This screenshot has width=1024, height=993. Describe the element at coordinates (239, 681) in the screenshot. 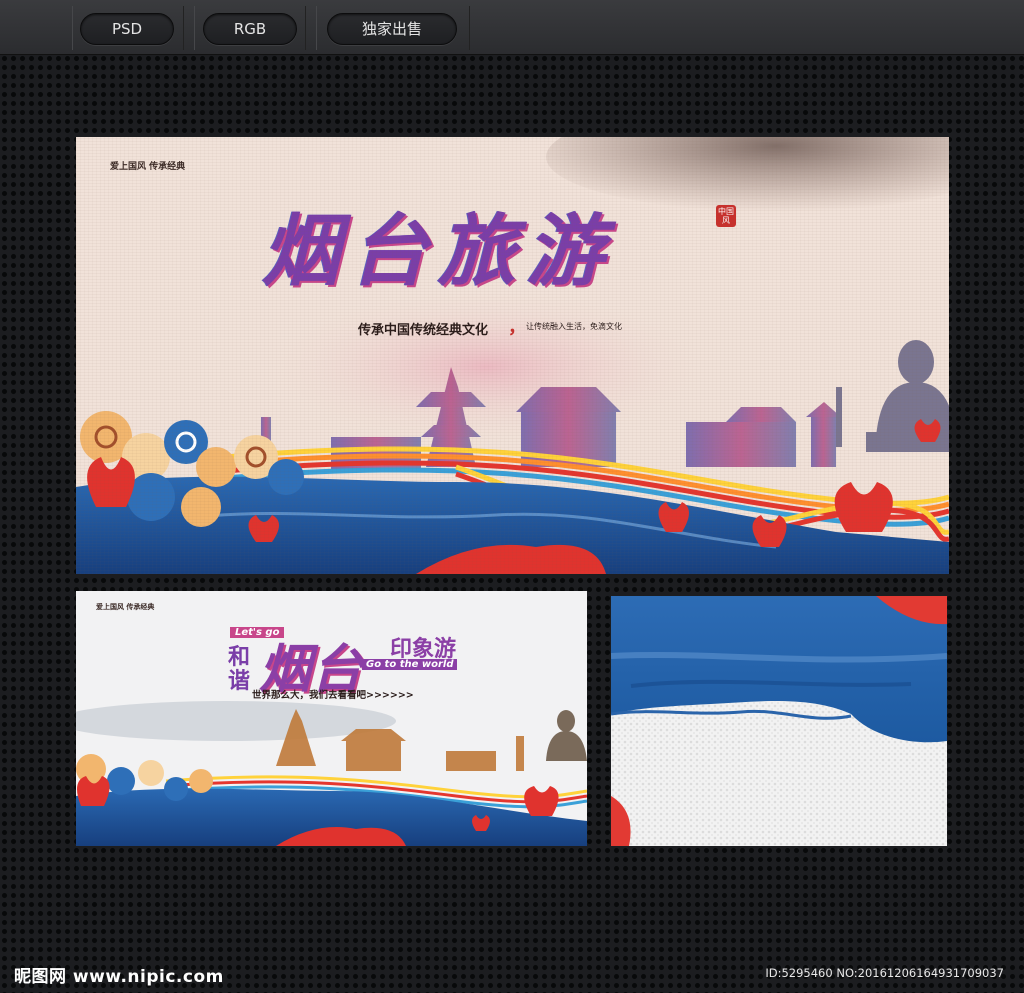

I see `xie-char: 谐` at that location.